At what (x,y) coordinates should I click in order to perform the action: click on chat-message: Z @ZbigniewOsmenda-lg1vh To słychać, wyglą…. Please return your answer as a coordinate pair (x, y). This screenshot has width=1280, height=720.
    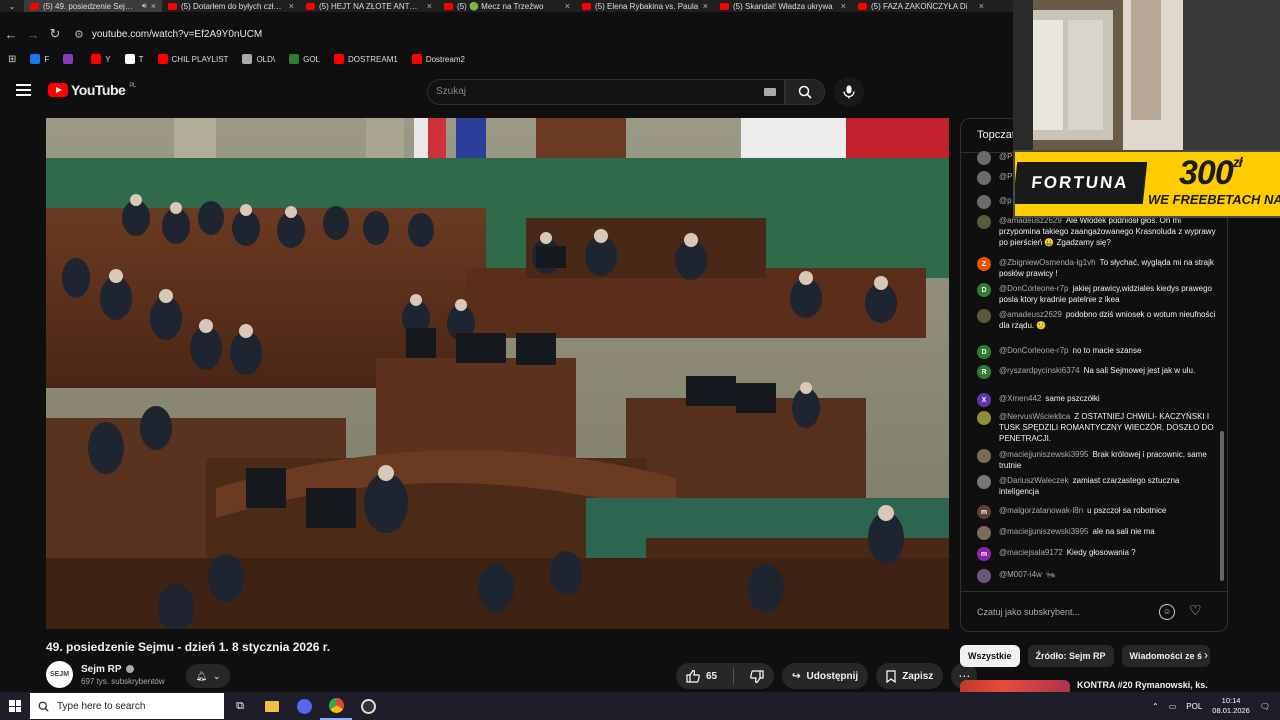
    Looking at the image, I should click on (1097, 268).